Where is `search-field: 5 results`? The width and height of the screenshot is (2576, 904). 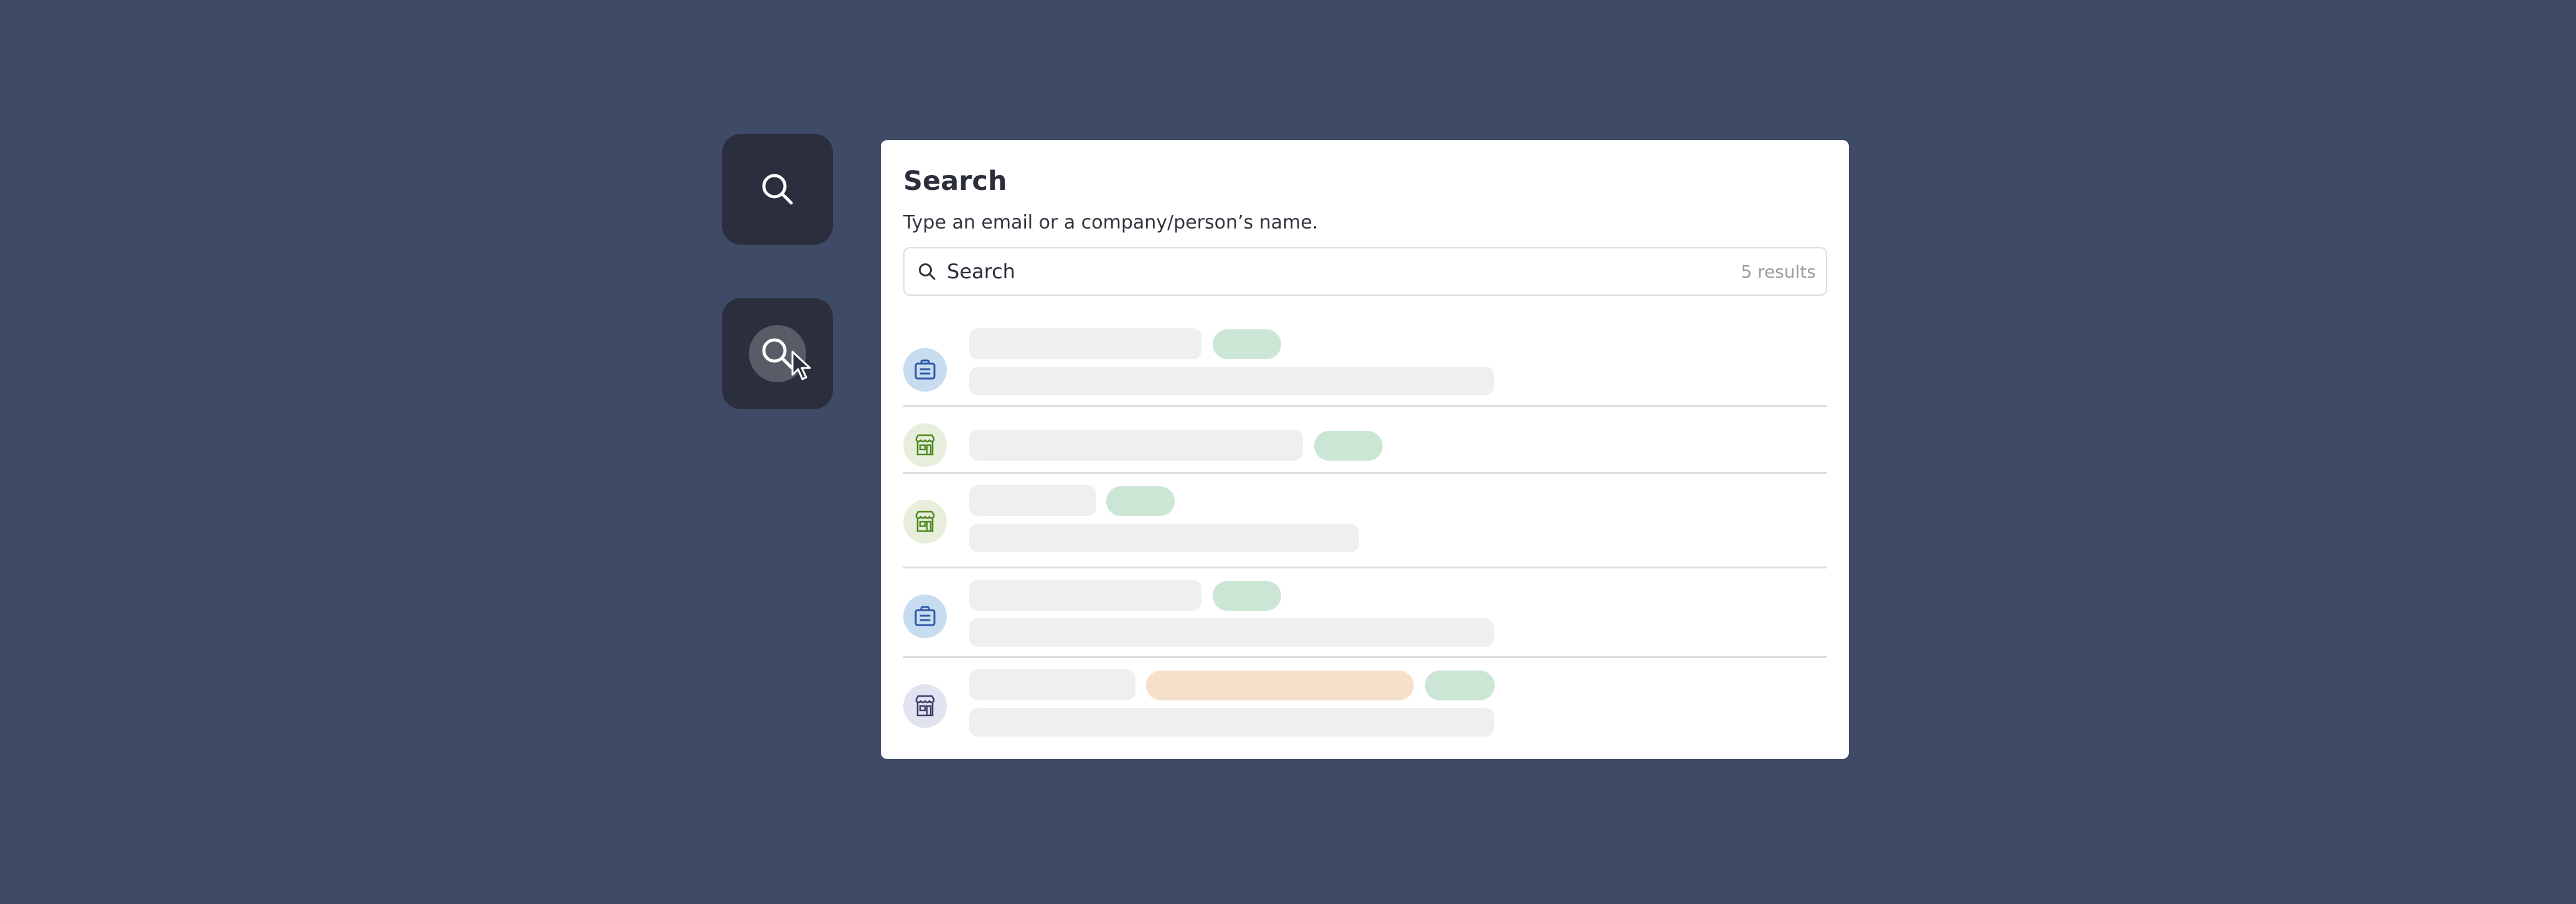 search-field: 5 results is located at coordinates (1365, 271).